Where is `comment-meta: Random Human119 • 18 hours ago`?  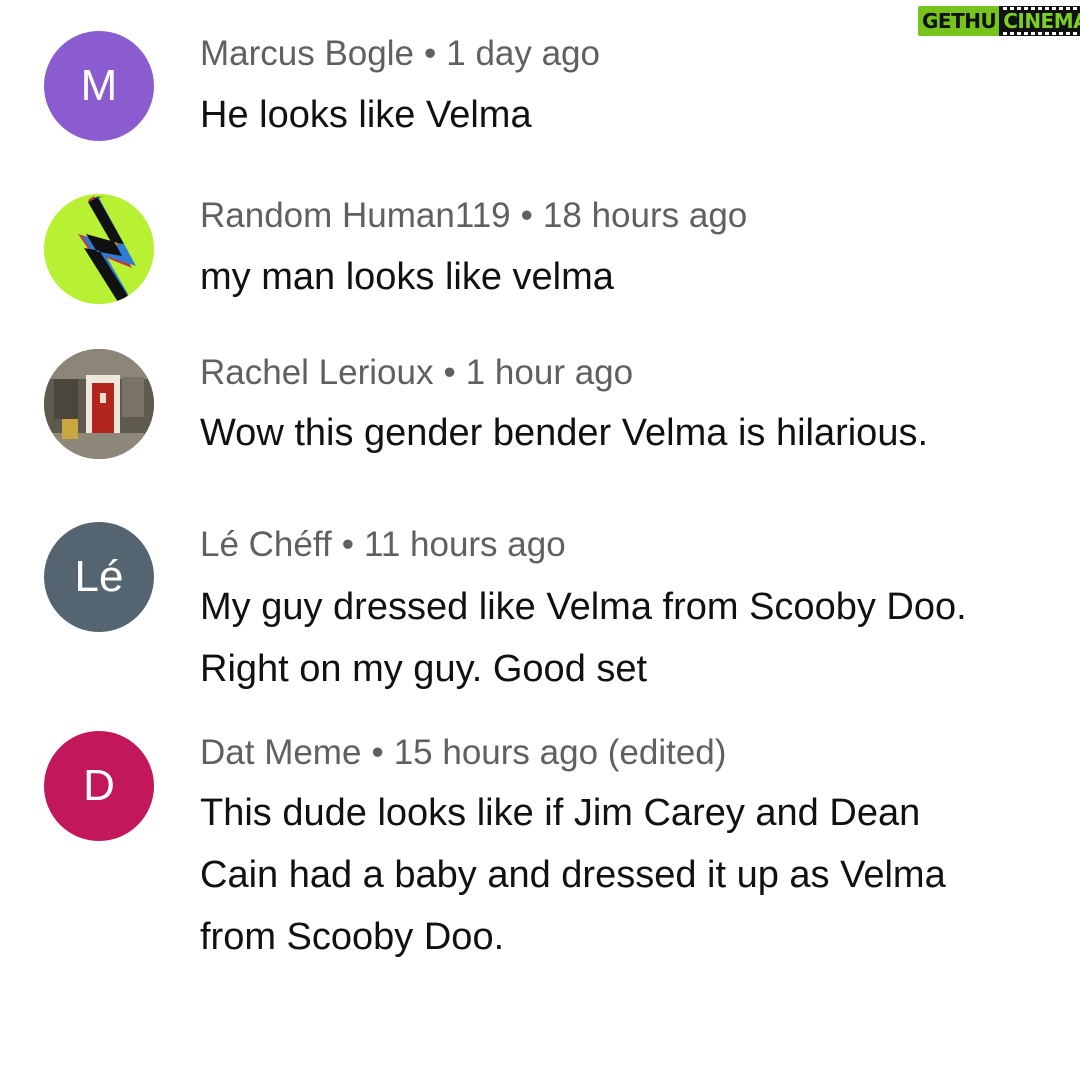
comment-meta: Random Human119 • 18 hours ago is located at coordinates (473, 215).